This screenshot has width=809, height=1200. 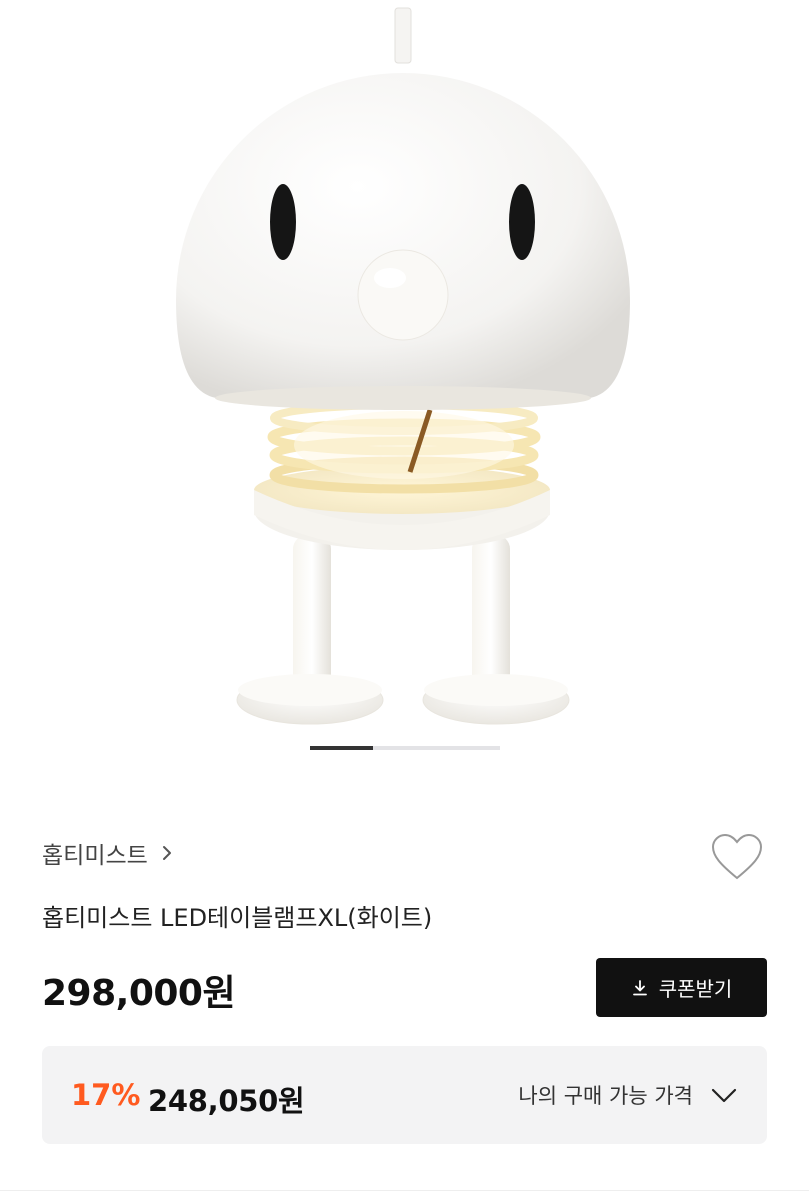 What do you see at coordinates (605, 1096) in the screenshot?
I see `my-price-label: 나의 구매 가능 가격` at bounding box center [605, 1096].